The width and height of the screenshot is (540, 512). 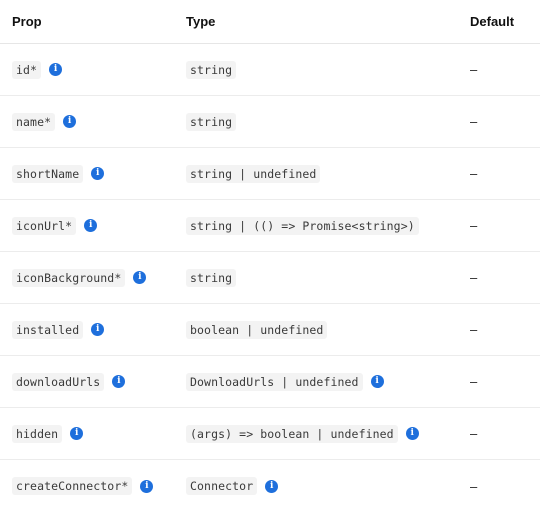 I want to click on type-value: (args) => boolean | undefined, so click(x=292, y=433).